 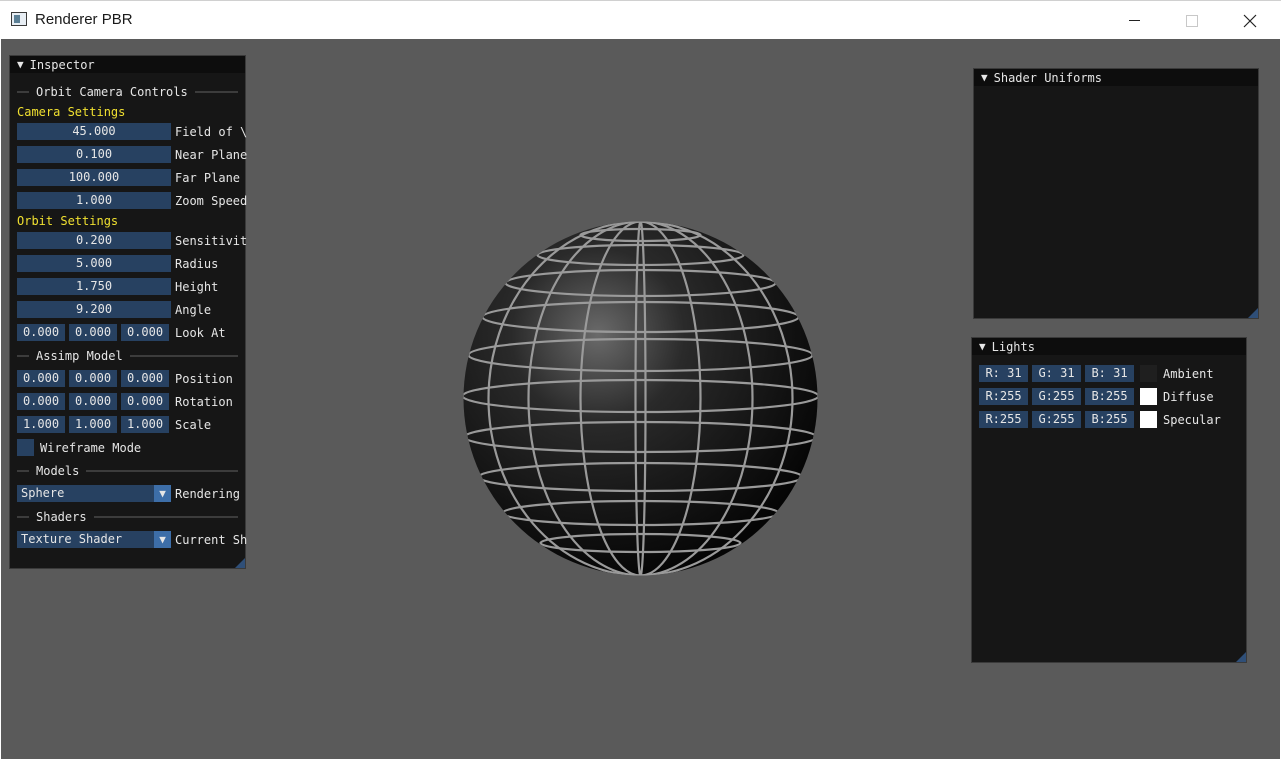 What do you see at coordinates (41, 378) in the screenshot?
I see `position-x-input: 0.000` at bounding box center [41, 378].